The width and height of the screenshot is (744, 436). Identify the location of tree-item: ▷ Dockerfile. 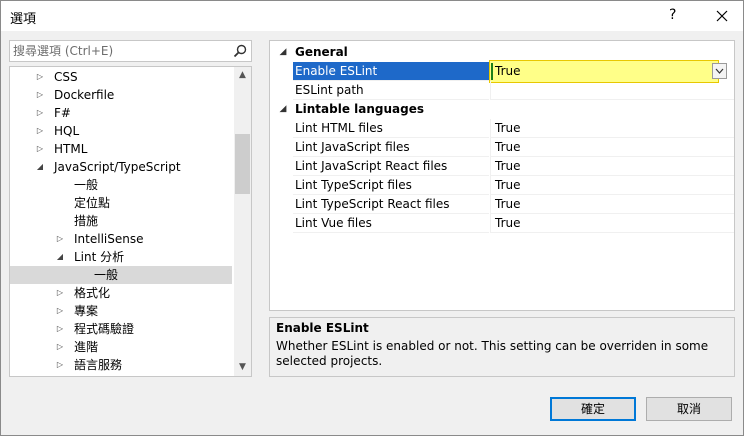
(121, 95).